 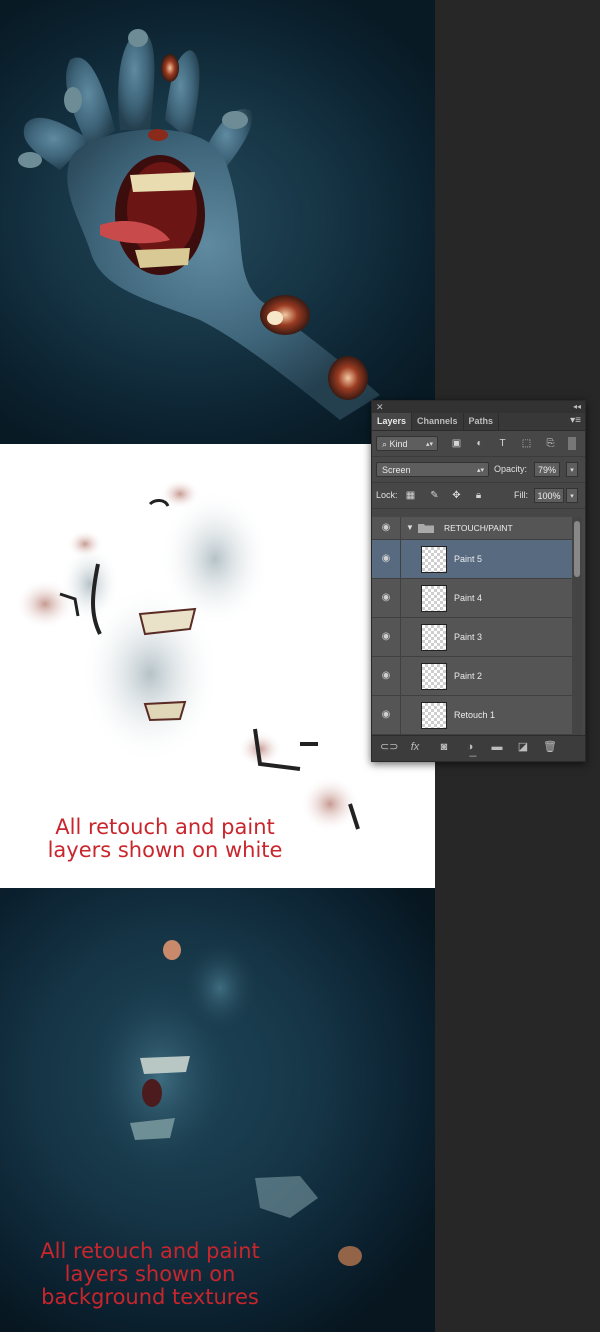 What do you see at coordinates (434, 495) in the screenshot?
I see `lock-pixels-icon: ✎` at bounding box center [434, 495].